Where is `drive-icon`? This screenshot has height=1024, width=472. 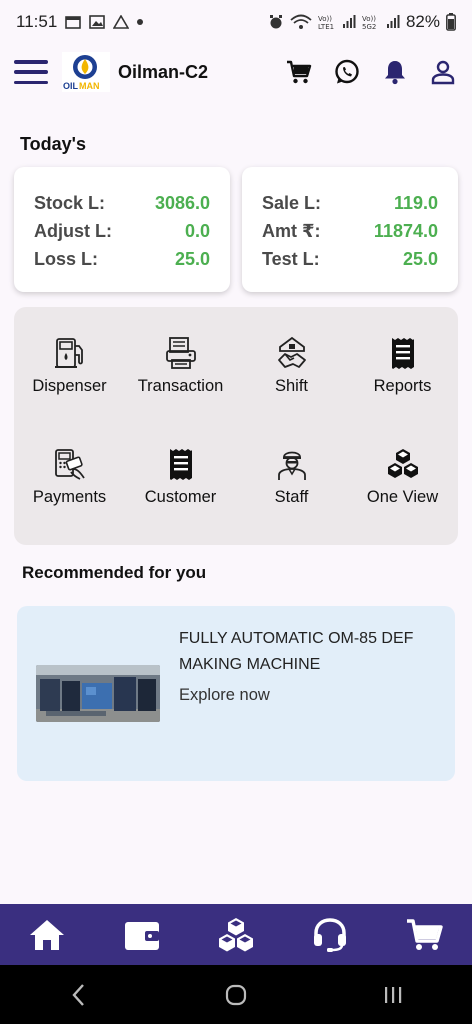 drive-icon is located at coordinates (121, 22).